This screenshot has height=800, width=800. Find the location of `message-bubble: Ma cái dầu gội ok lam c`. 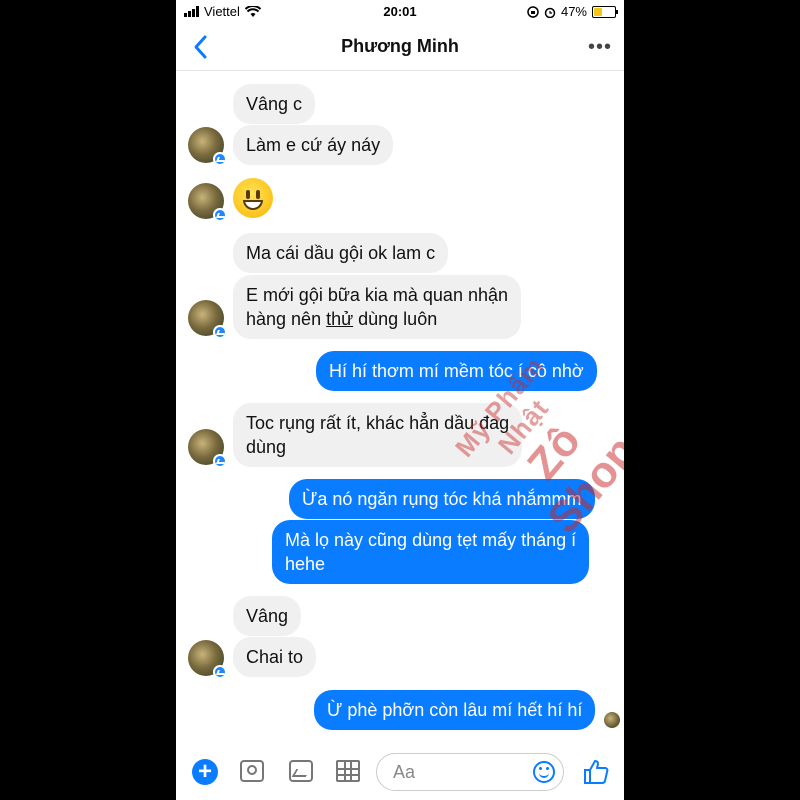

message-bubble: Ma cái dầu gội ok lam c is located at coordinates (341, 253).